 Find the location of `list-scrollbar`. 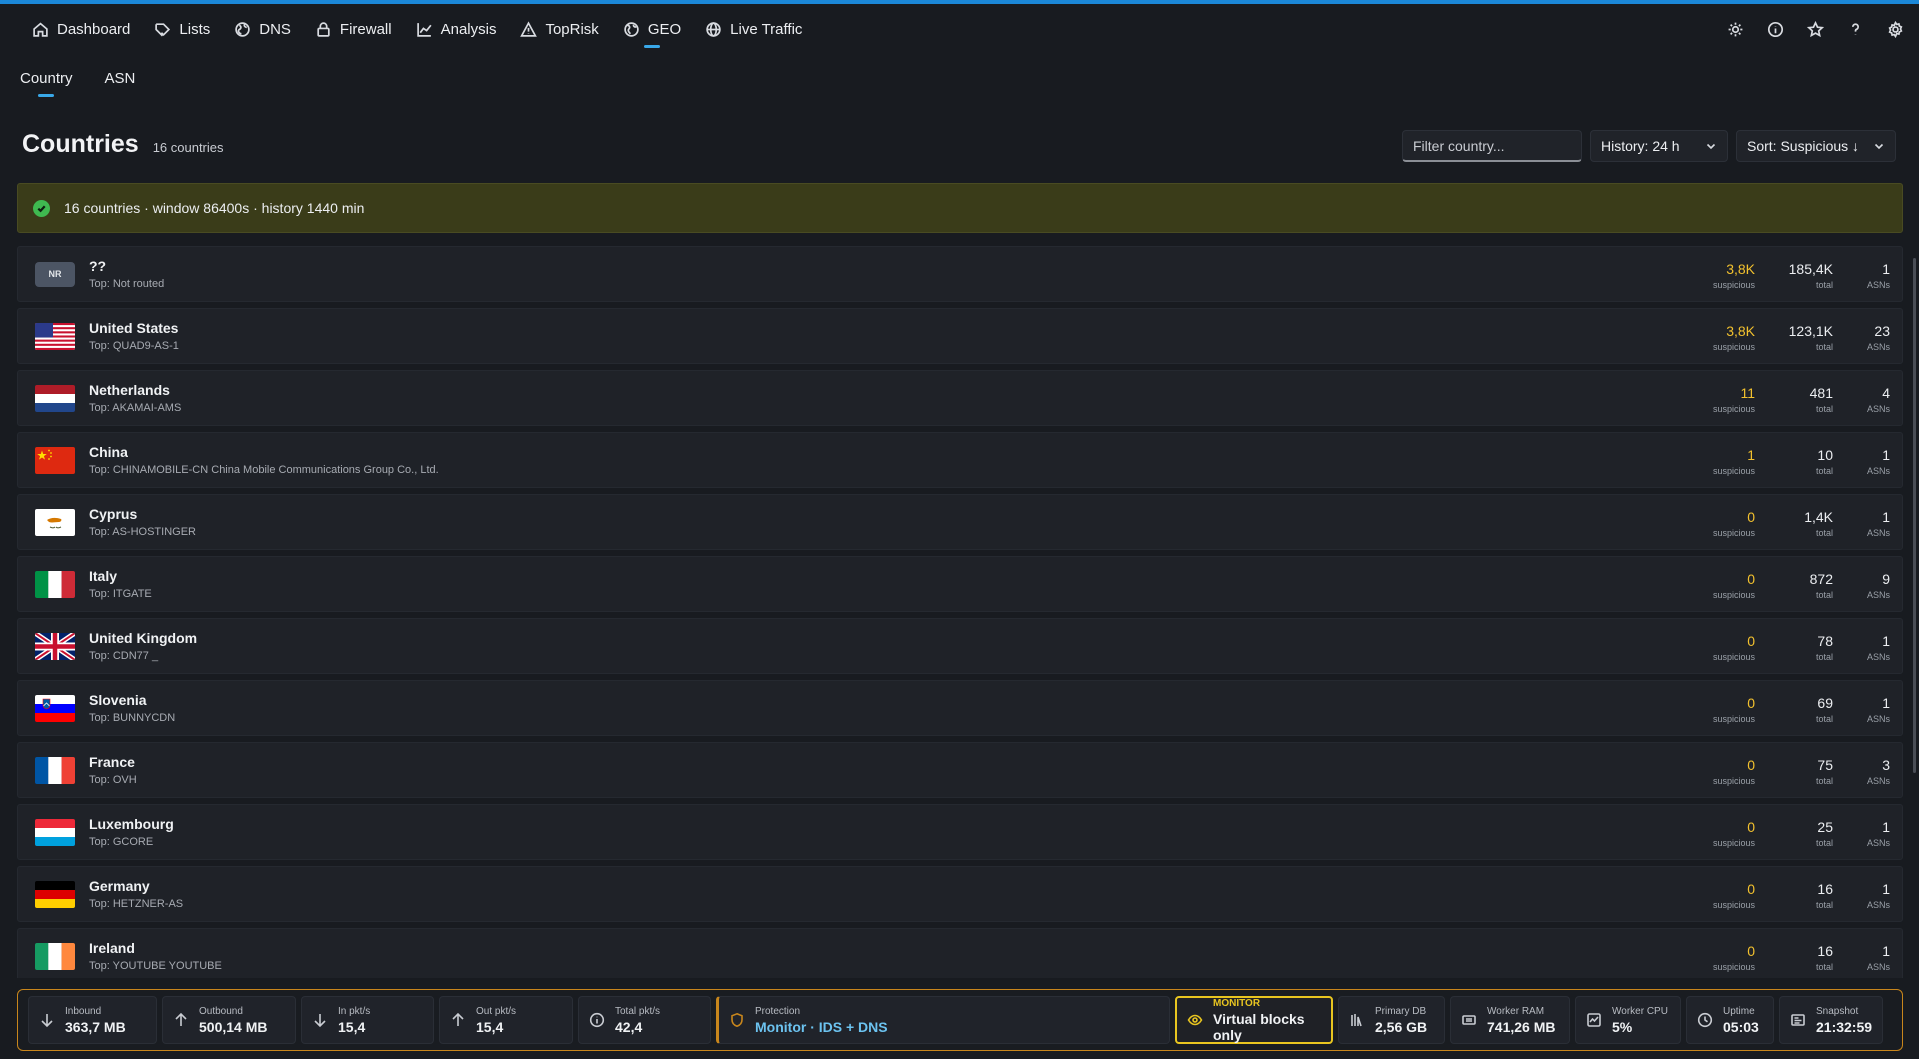

list-scrollbar is located at coordinates (1914, 515).